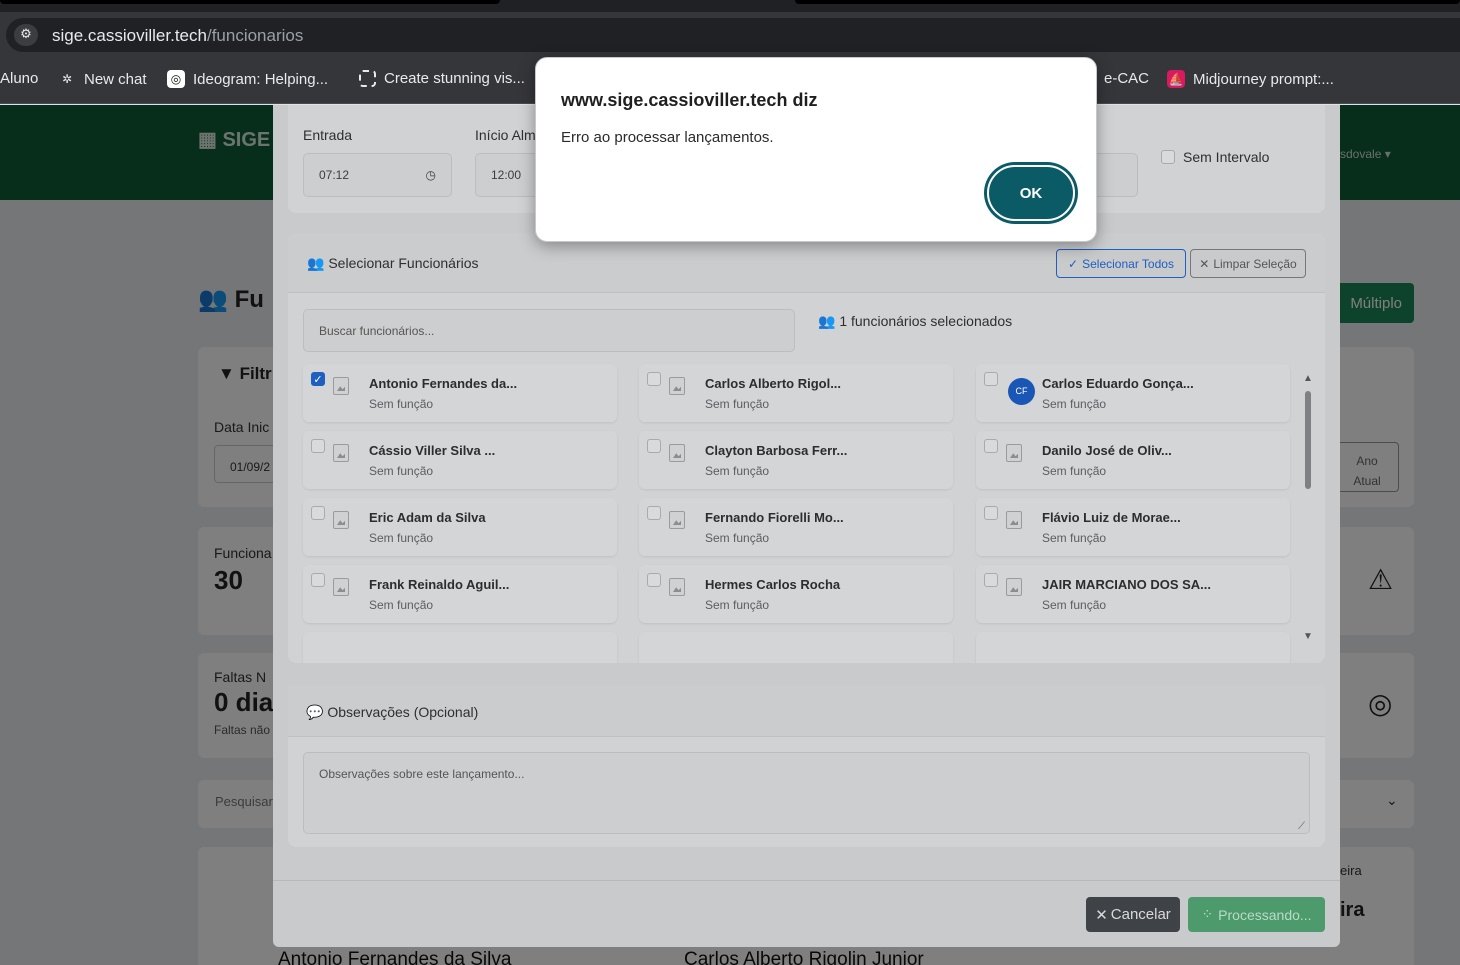 The width and height of the screenshot is (1460, 965). I want to click on inicio-almoco-value: 12:00, so click(506, 175).